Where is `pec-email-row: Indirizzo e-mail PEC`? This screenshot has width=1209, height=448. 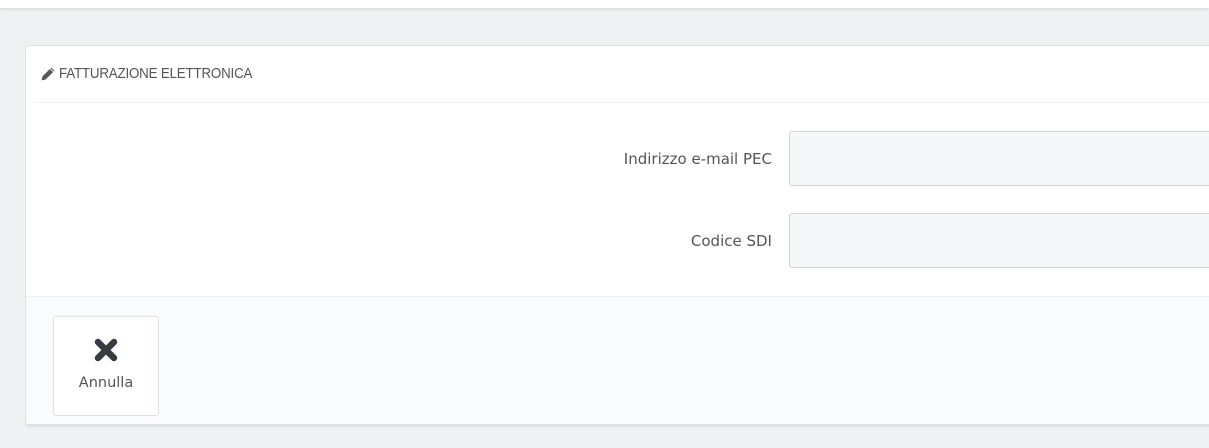 pec-email-row: Indirizzo e-mail PEC is located at coordinates (617, 159).